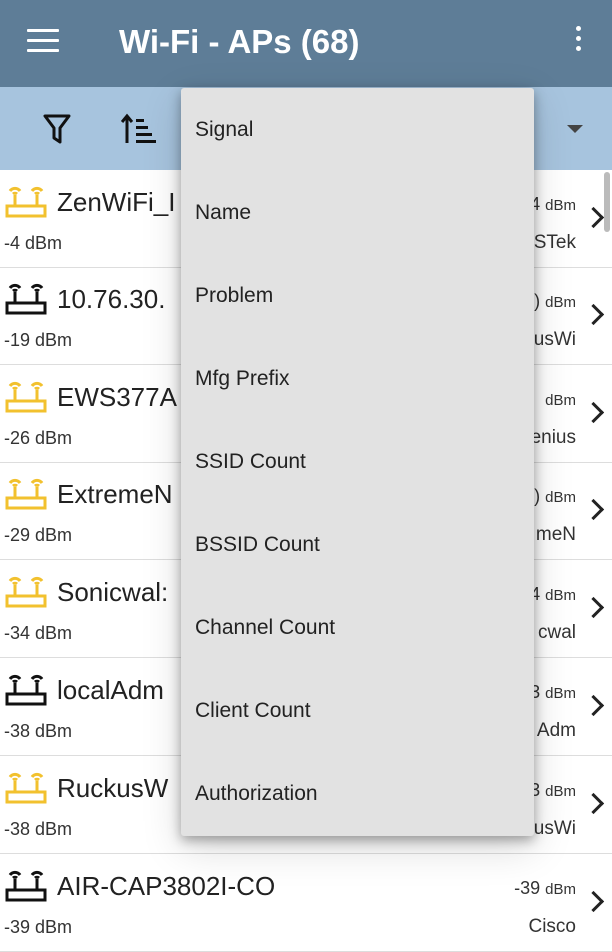 Image resolution: width=612 pixels, height=952 pixels. Describe the element at coordinates (38, 438) in the screenshot. I see `ap-signal: -26 dBm` at that location.